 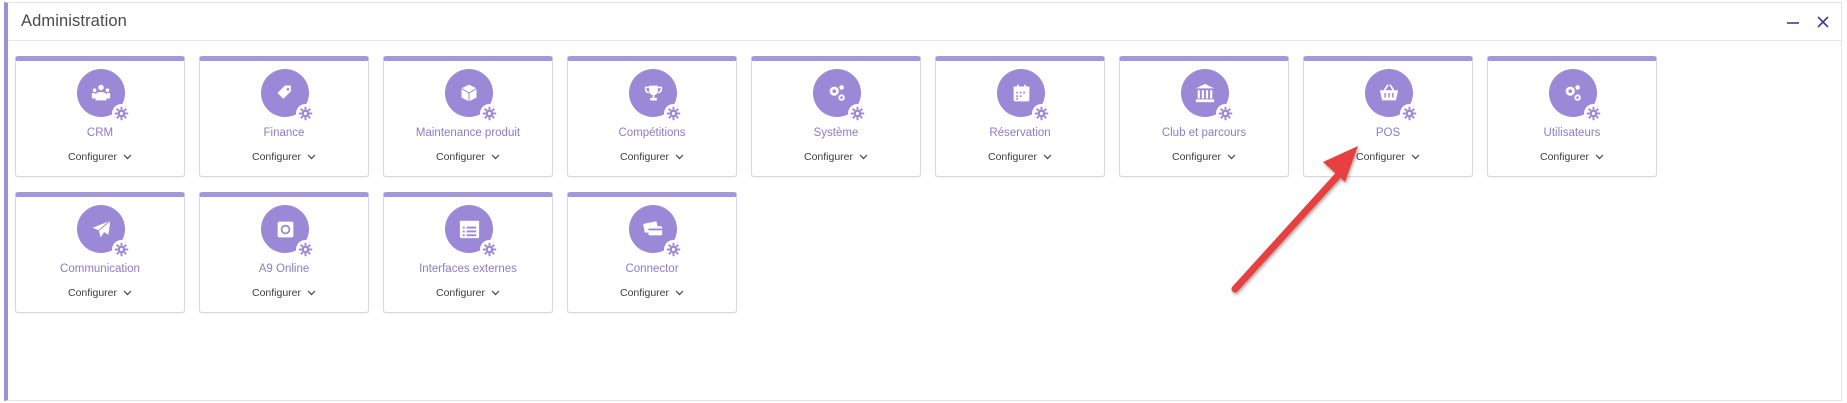 I want to click on package-icon, so click(x=472, y=96).